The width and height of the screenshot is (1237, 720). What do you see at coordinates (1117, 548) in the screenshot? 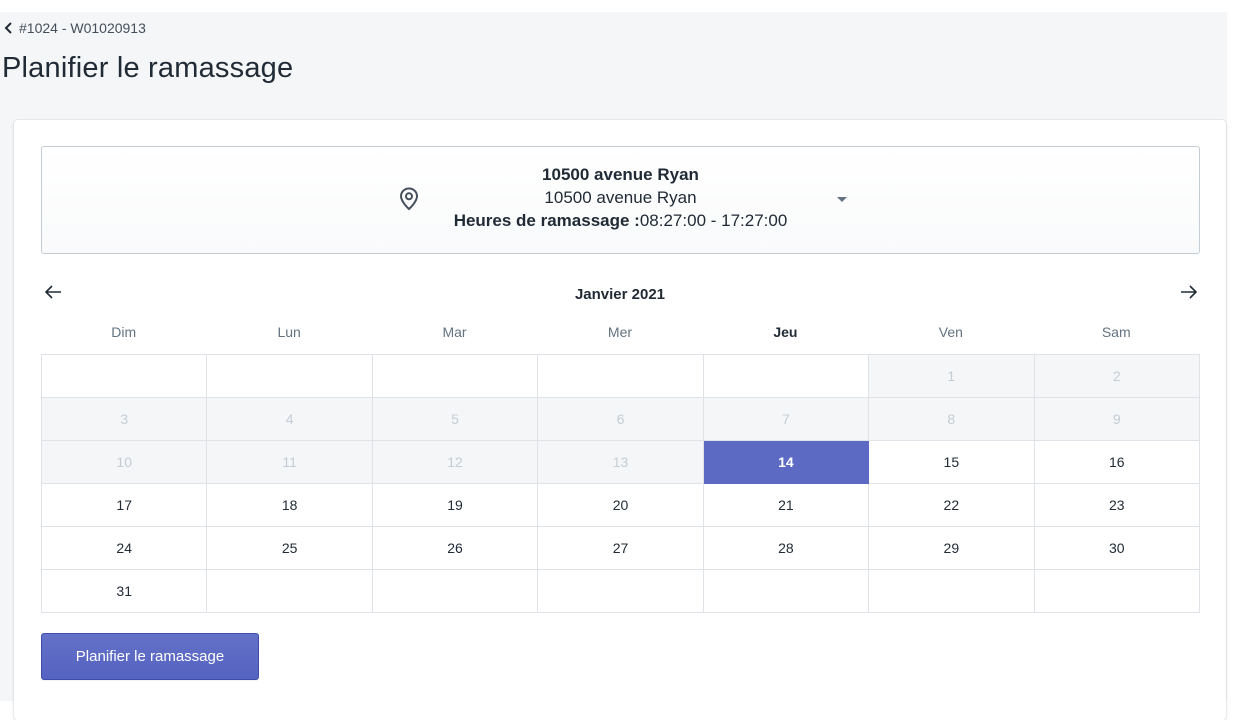
I see `calendar-day: 30` at bounding box center [1117, 548].